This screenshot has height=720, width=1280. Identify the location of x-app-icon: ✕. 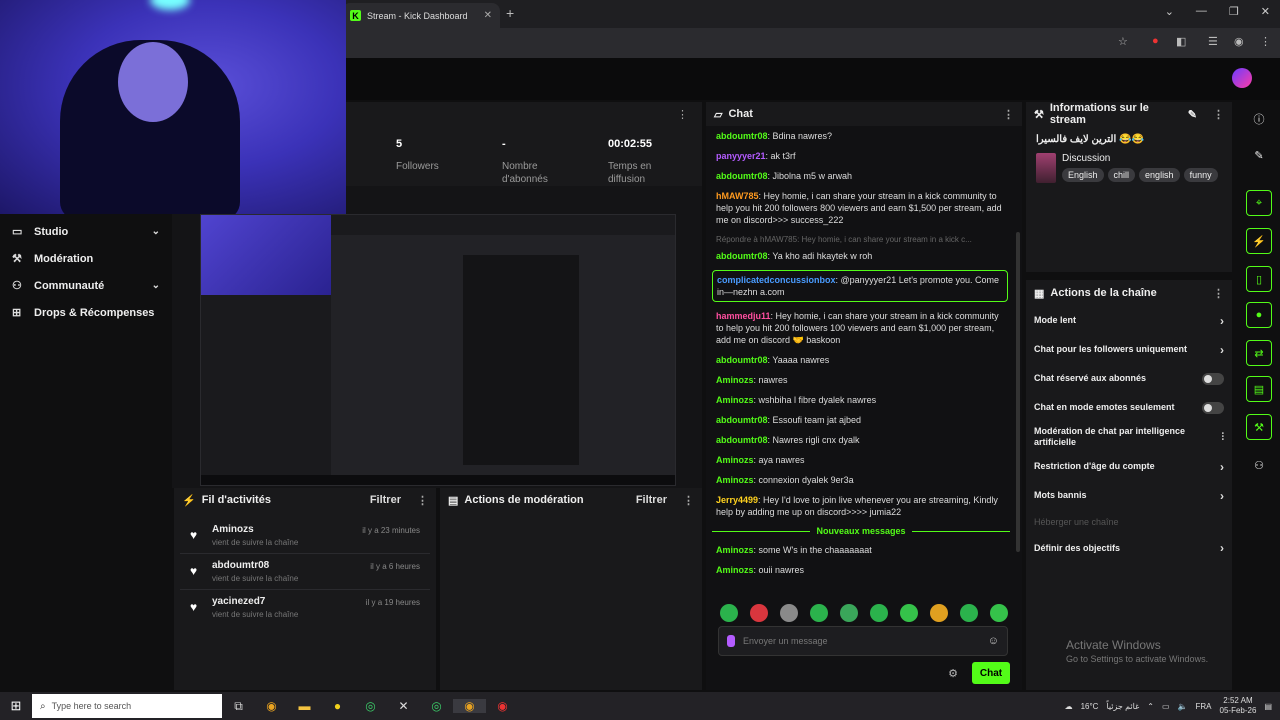
(403, 706).